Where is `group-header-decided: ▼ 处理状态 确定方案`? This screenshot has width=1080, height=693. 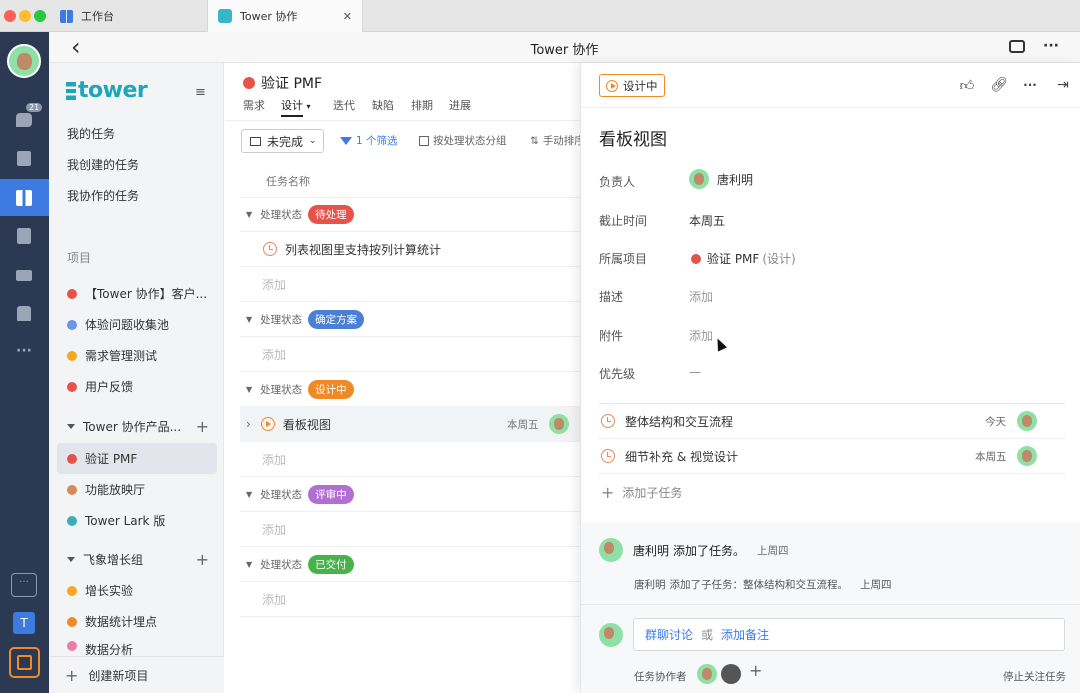
group-header-decided: ▼ 处理状态 确定方案 is located at coordinates (410, 319).